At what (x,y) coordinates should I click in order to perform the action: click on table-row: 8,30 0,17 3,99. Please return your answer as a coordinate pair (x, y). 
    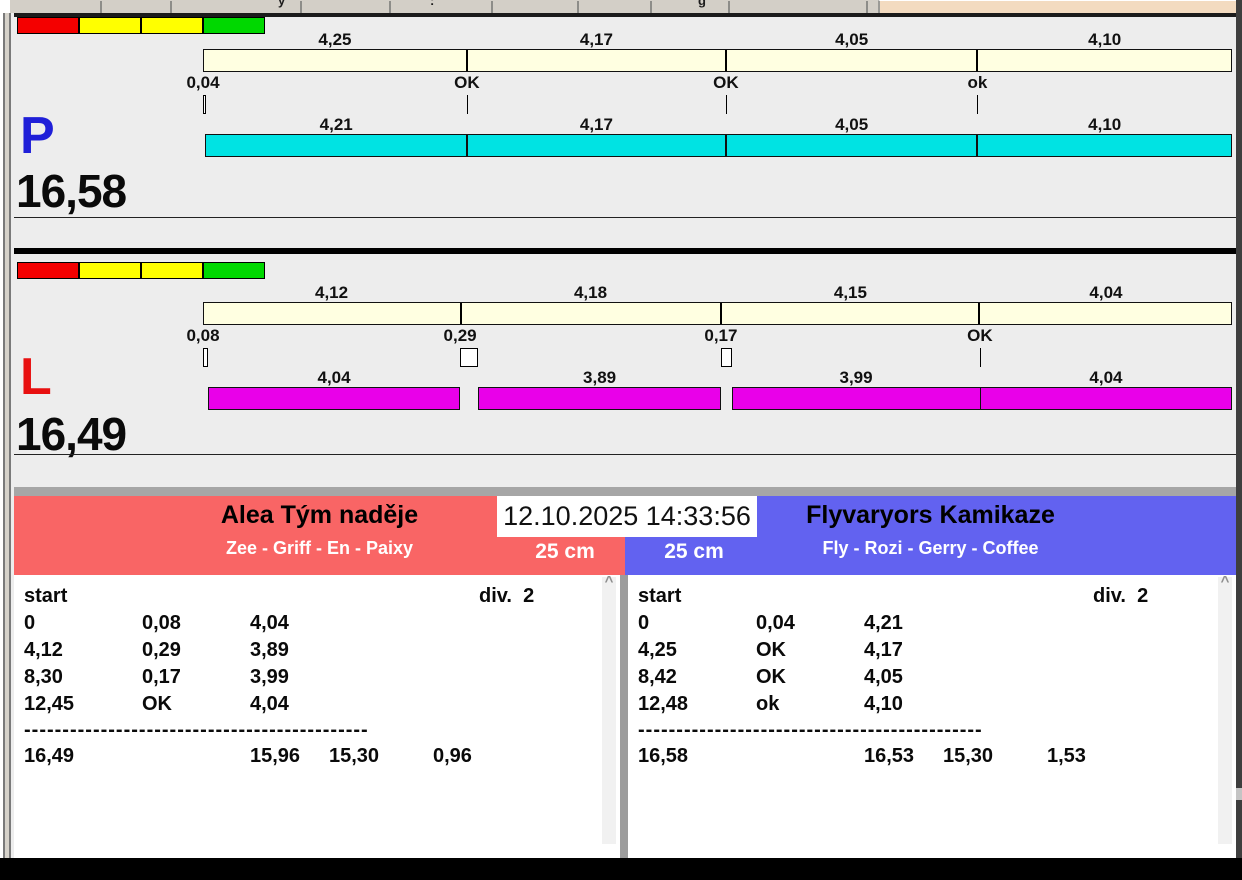
    Looking at the image, I should click on (306, 677).